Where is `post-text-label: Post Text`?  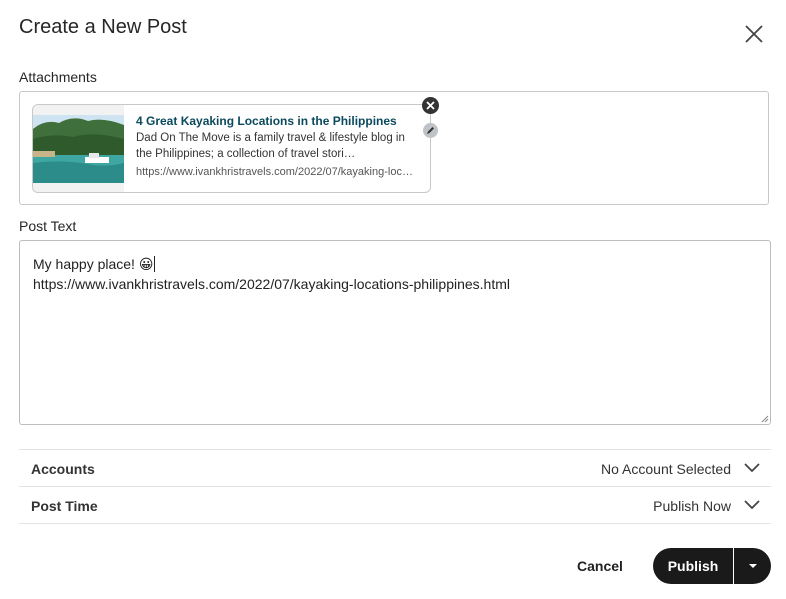
post-text-label: Post Text is located at coordinates (48, 226).